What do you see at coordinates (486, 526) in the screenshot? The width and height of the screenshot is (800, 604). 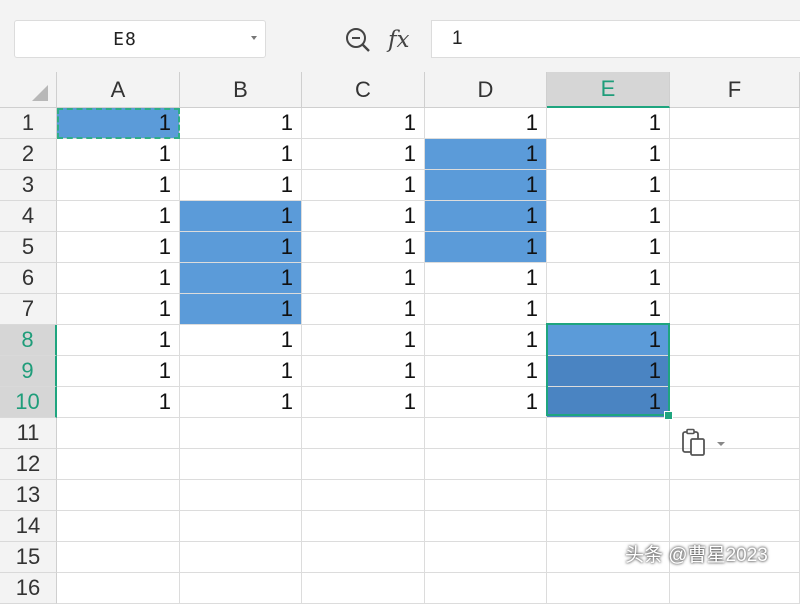 I see `cell-d14` at bounding box center [486, 526].